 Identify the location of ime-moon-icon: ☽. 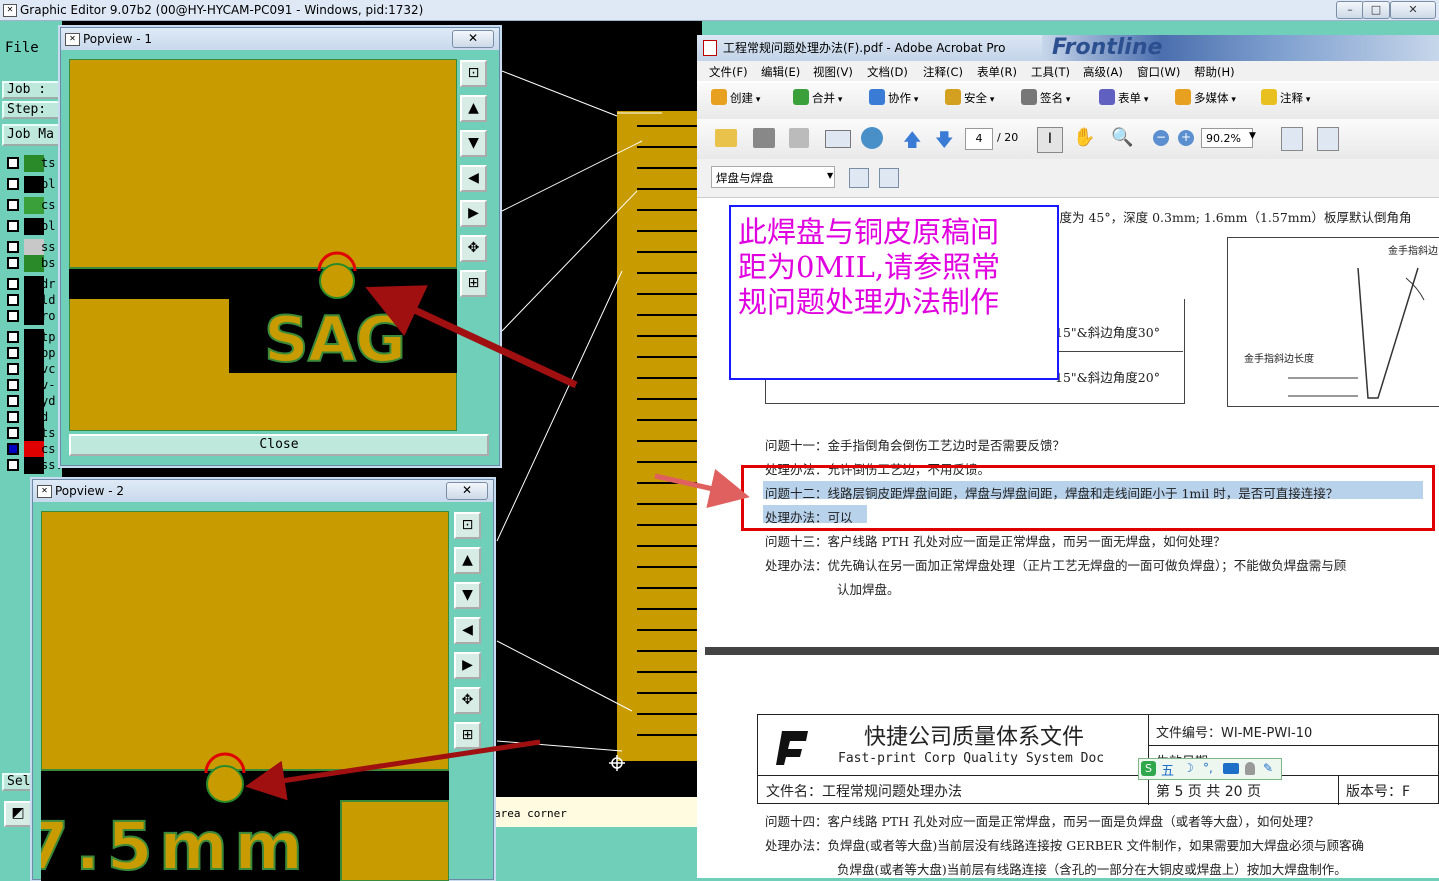
(1188, 768).